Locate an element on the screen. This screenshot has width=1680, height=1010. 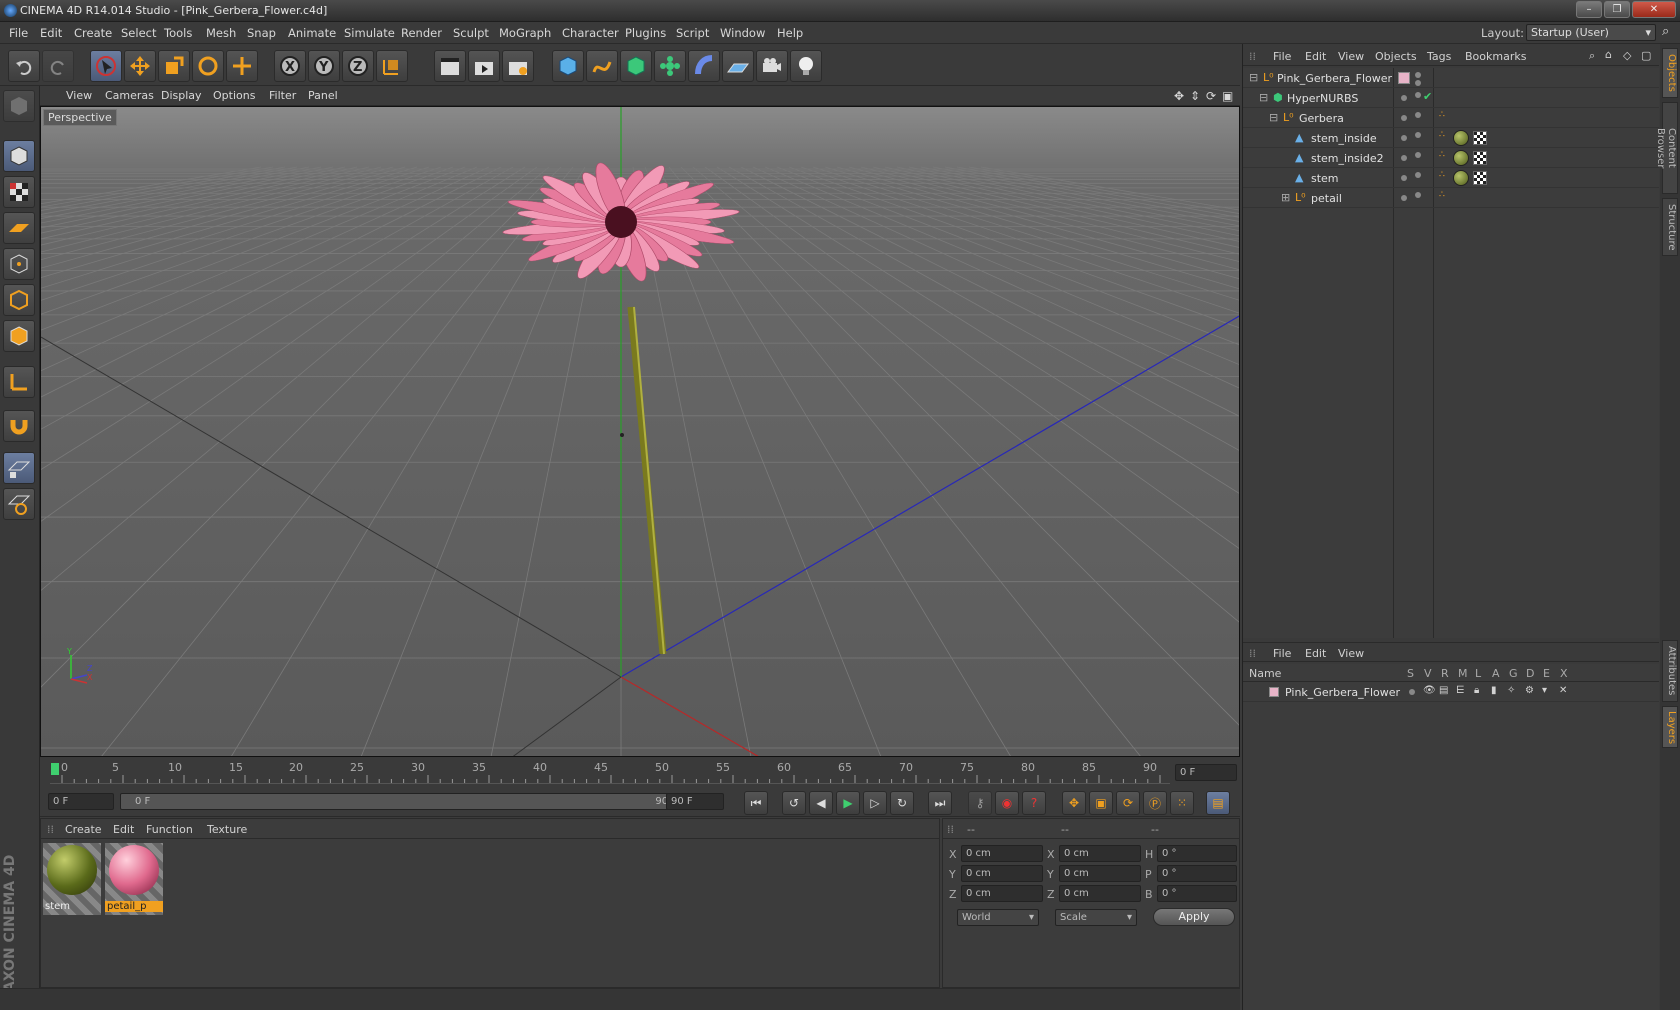
edges-mode-button is located at coordinates (19, 300).